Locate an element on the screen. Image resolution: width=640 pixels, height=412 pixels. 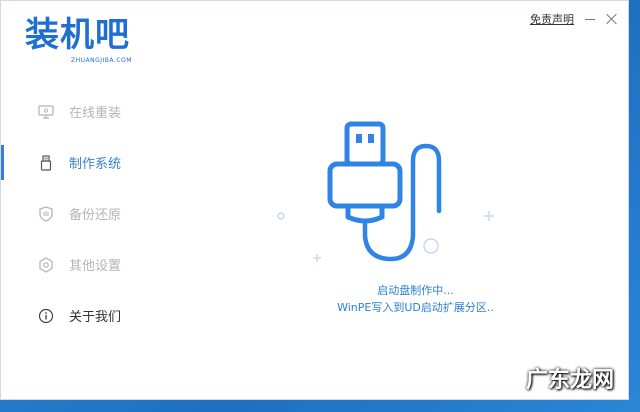
info-icon is located at coordinates (46, 316).